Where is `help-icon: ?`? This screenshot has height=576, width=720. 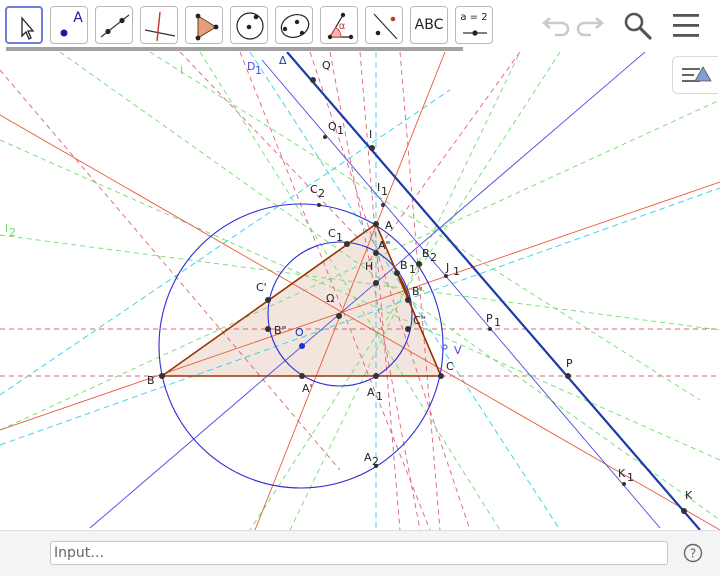 help-icon: ? is located at coordinates (693, 553).